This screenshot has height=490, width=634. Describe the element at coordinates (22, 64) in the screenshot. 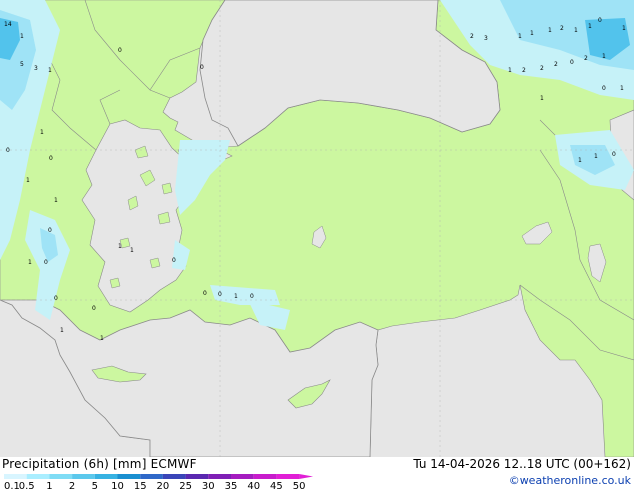

I see `precip-value: 5` at that location.